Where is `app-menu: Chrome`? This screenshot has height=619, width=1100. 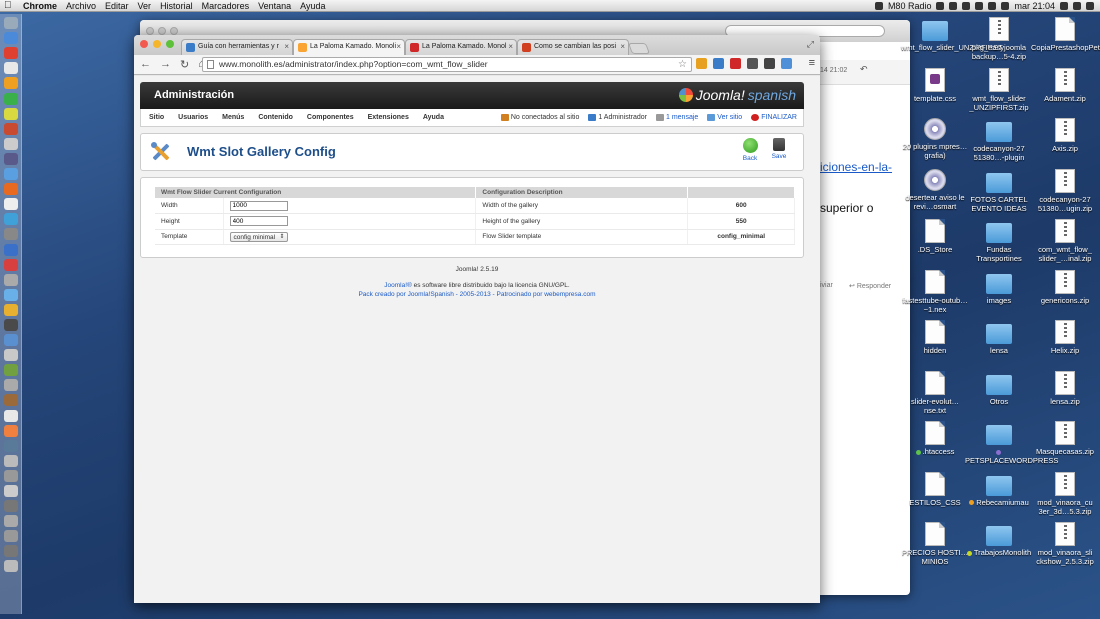 app-menu: Chrome is located at coordinates (40, 6).